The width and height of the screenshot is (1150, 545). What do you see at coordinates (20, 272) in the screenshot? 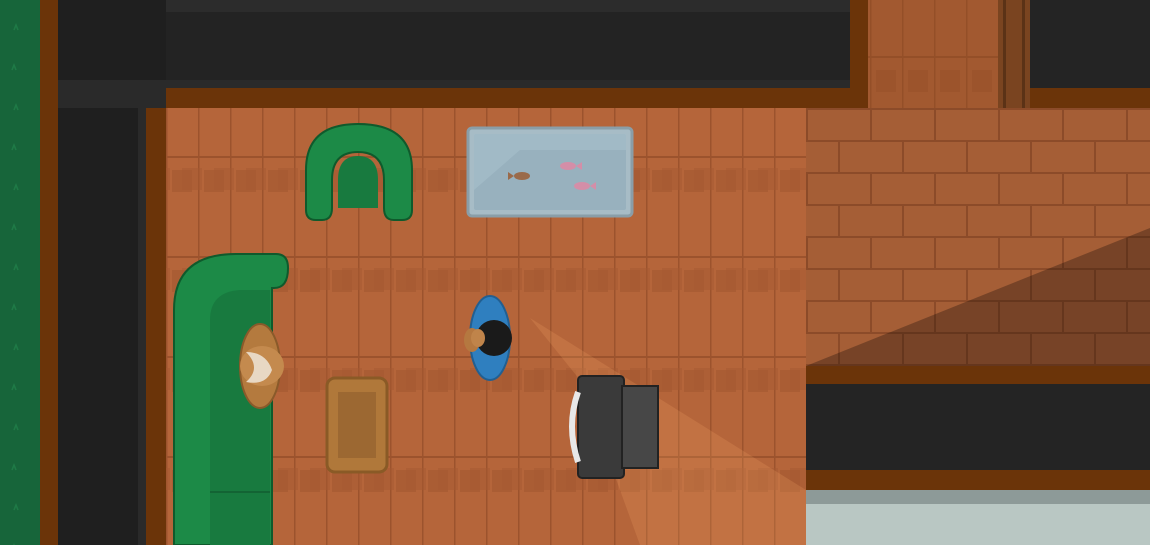
I see `grass-strip` at bounding box center [20, 272].